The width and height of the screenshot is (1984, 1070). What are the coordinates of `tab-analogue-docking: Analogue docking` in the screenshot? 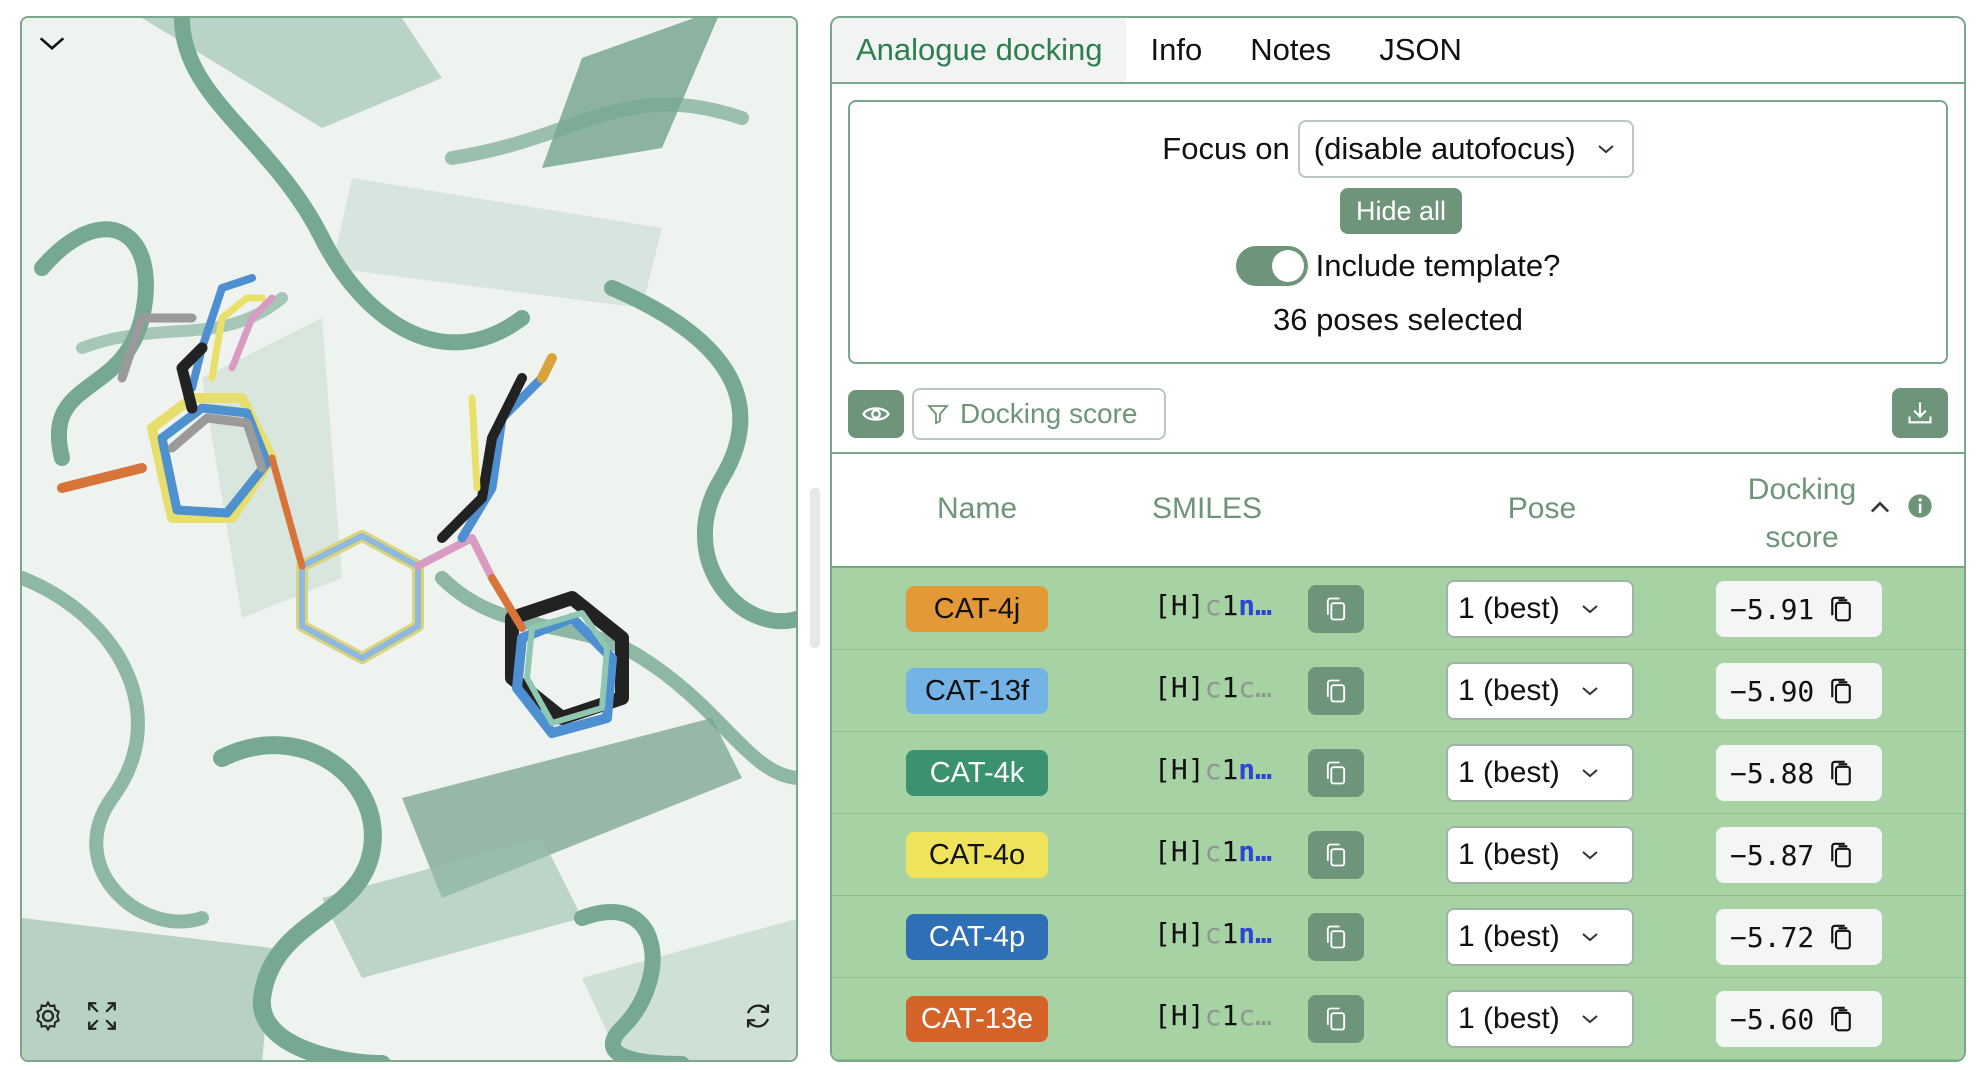 It's located at (979, 50).